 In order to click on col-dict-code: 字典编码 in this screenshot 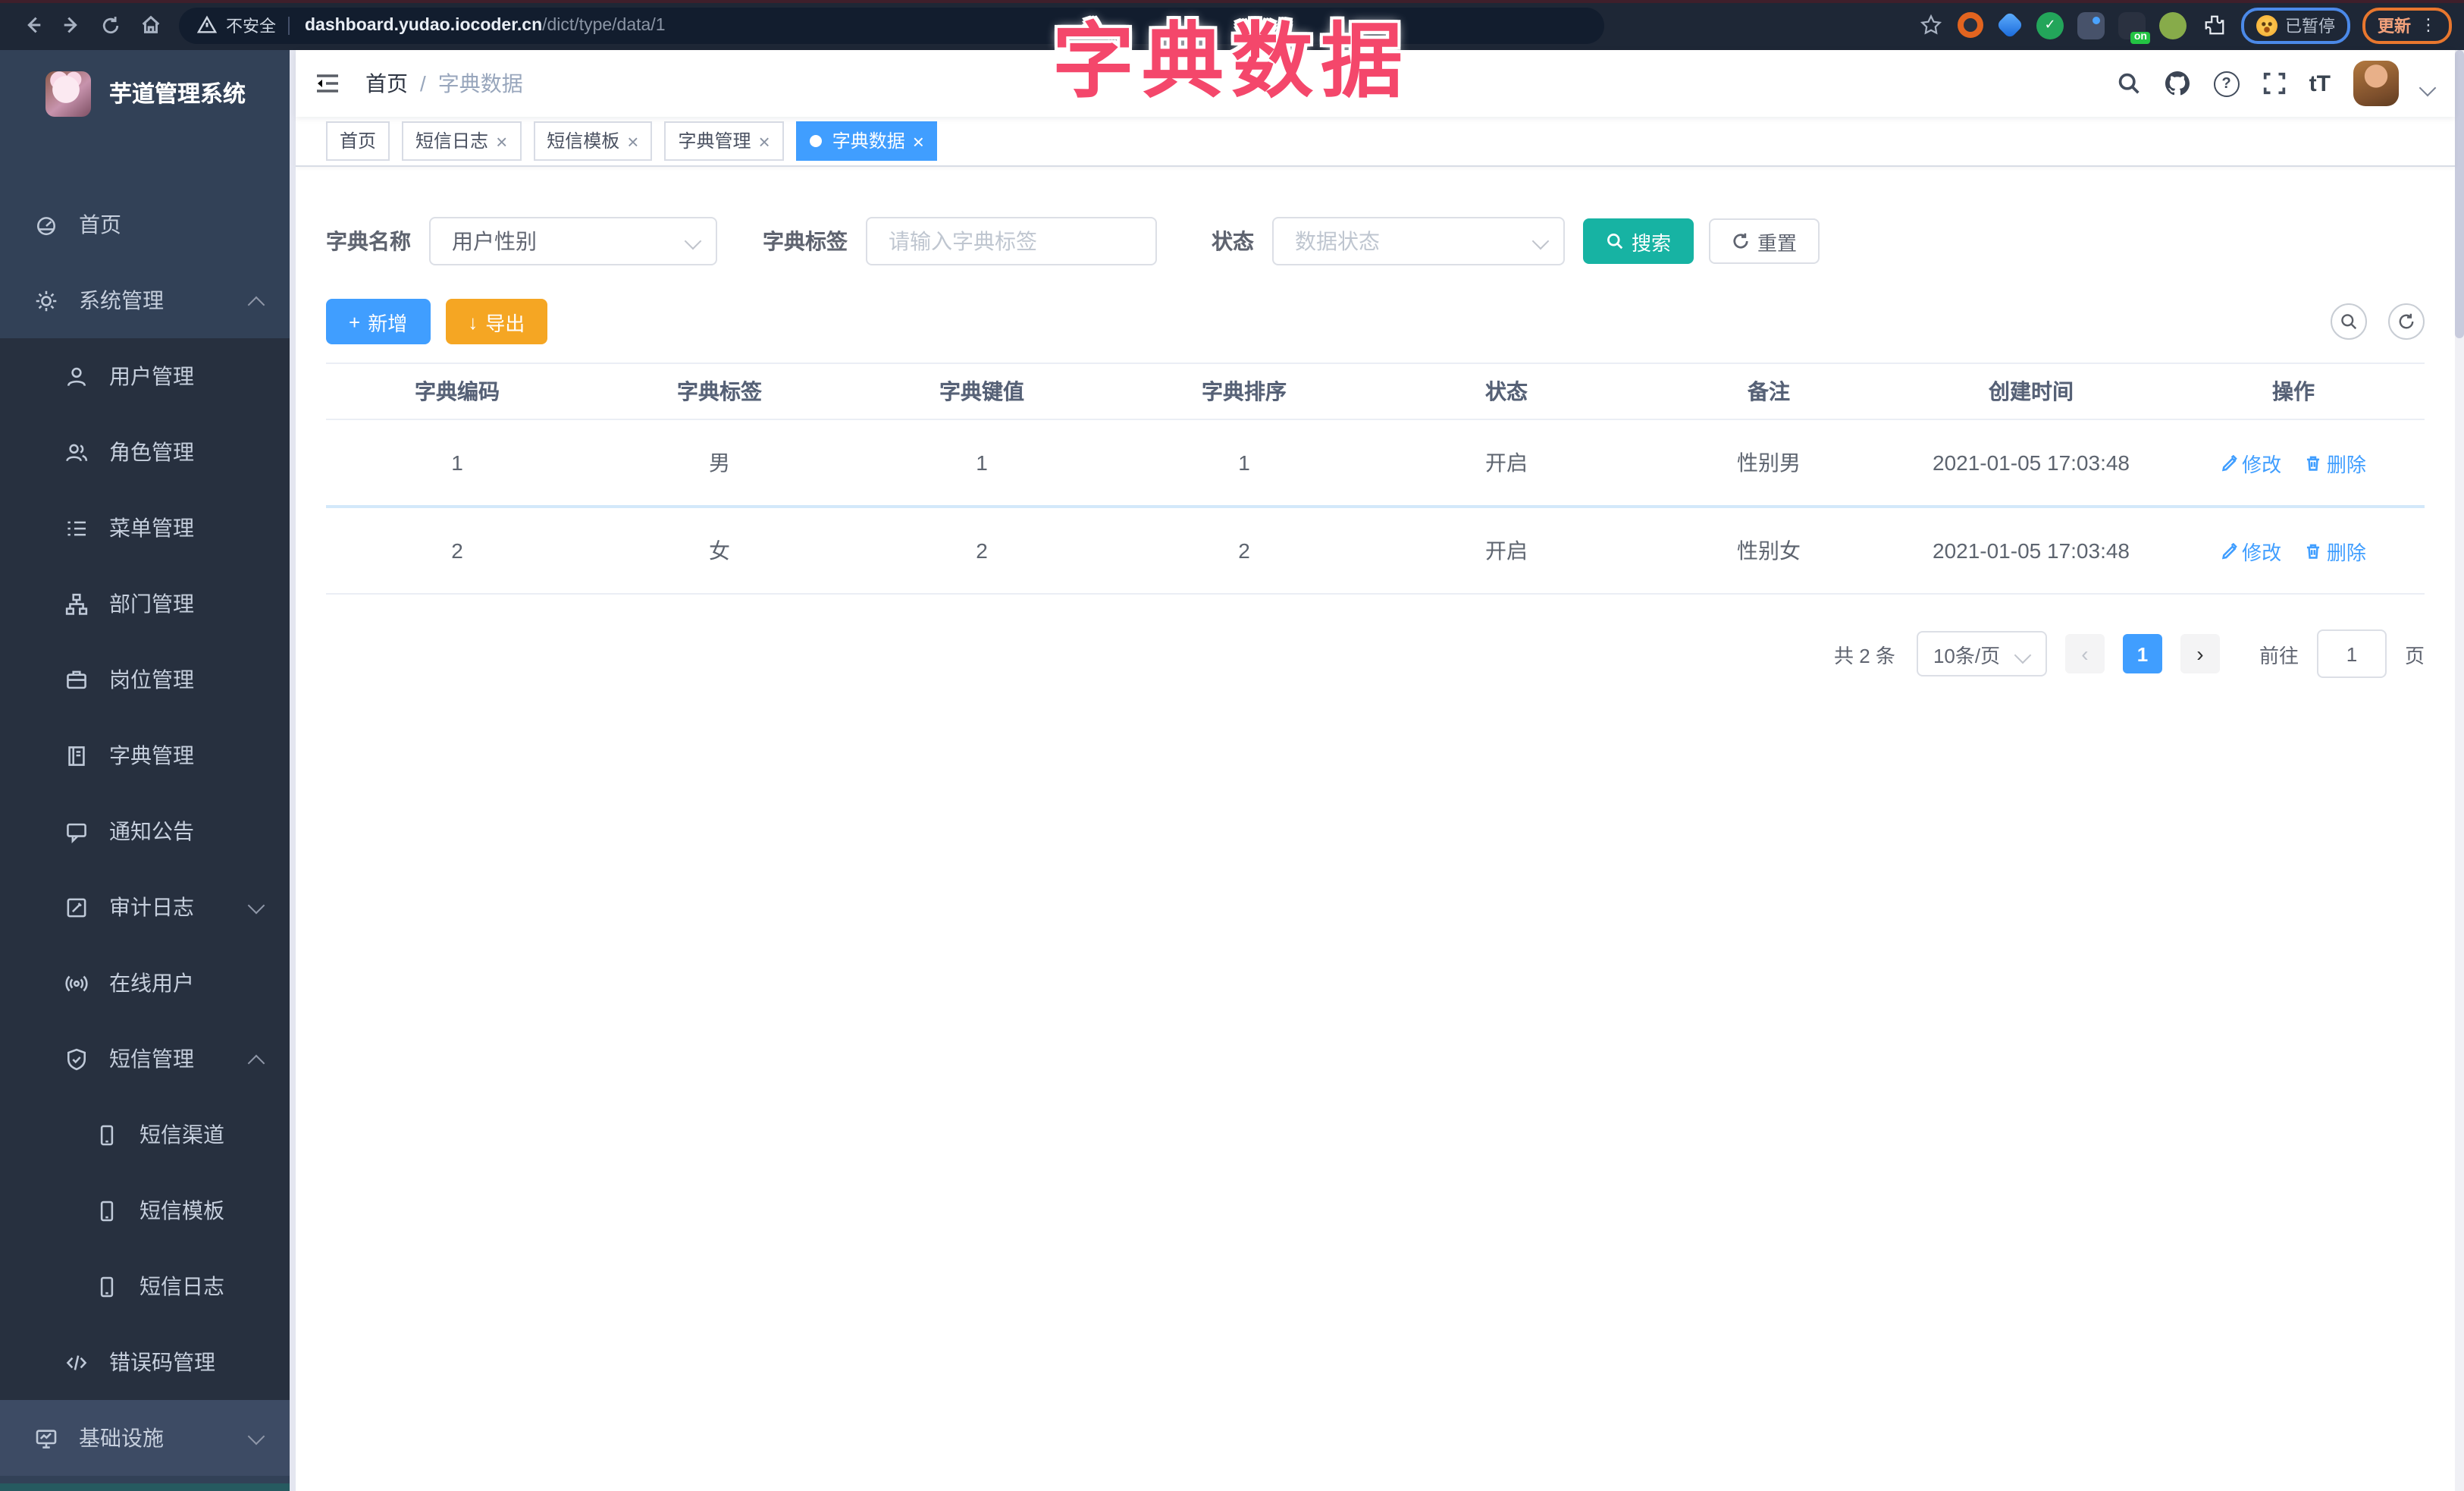, I will do `click(457, 391)`.